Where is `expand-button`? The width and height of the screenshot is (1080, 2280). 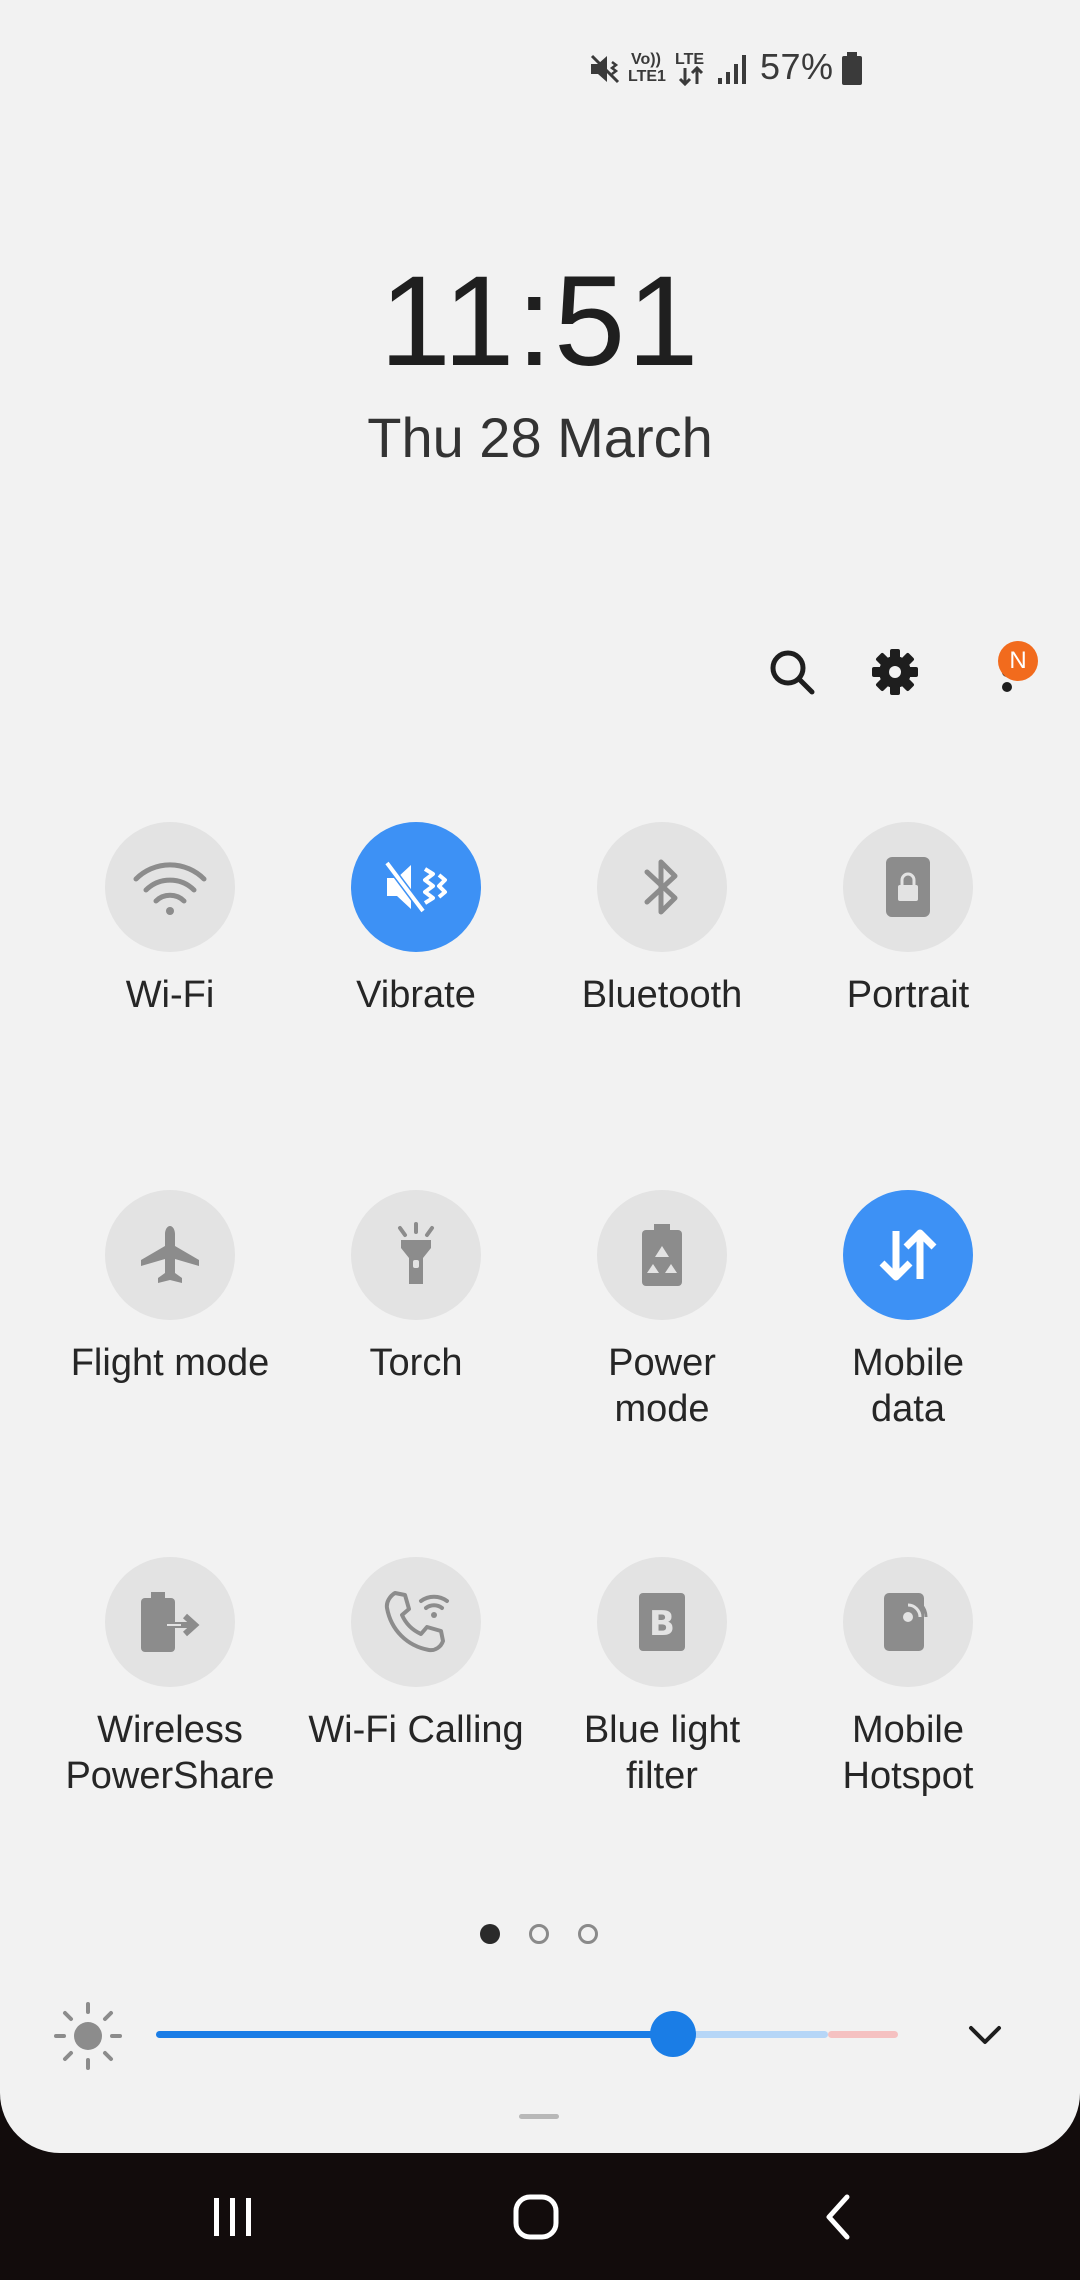 expand-button is located at coordinates (985, 2034).